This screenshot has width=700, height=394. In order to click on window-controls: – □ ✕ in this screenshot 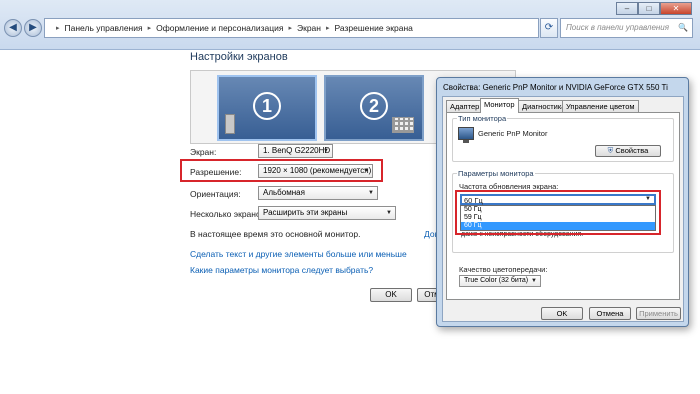, I will do `click(654, 8)`.